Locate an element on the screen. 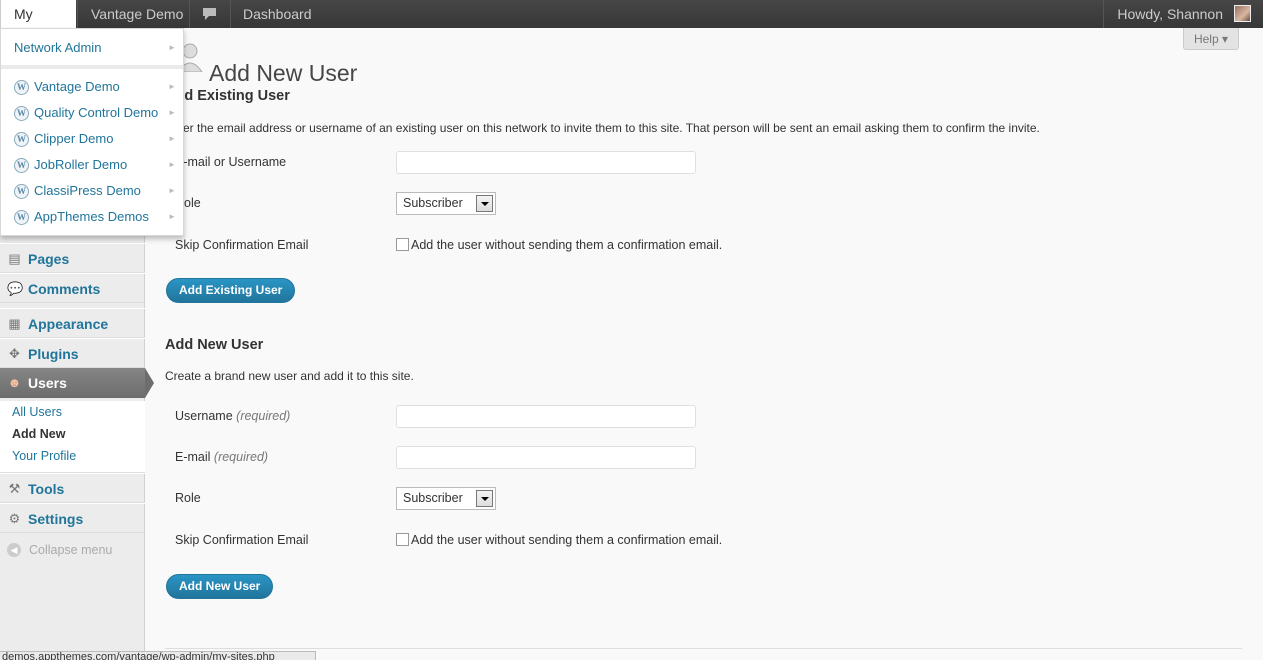 This screenshot has width=1263, height=660. menu-label: Plugins is located at coordinates (53, 354).